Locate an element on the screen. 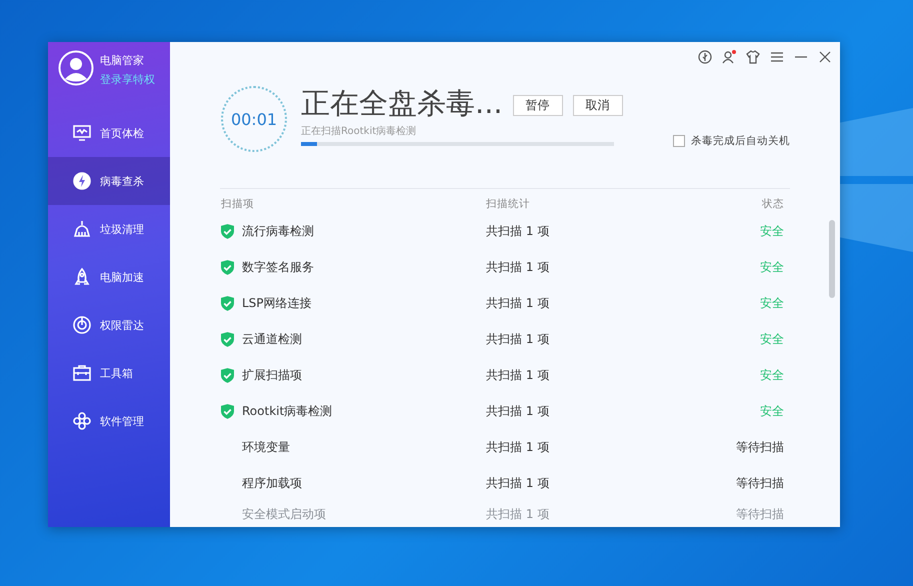  scan-item-name: 扩展扫描项 is located at coordinates (272, 375).